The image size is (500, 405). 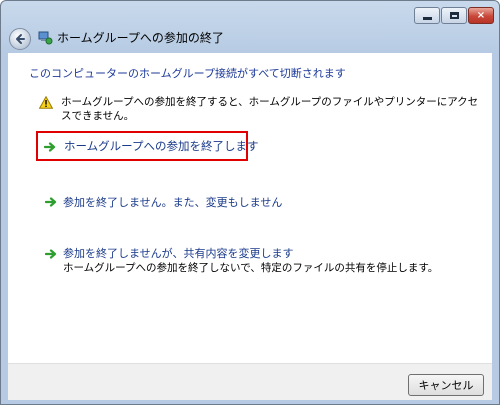 What do you see at coordinates (178, 253) in the screenshot?
I see `change-sharing-label: 参加を終了しませんが、共有内容を変更します` at bounding box center [178, 253].